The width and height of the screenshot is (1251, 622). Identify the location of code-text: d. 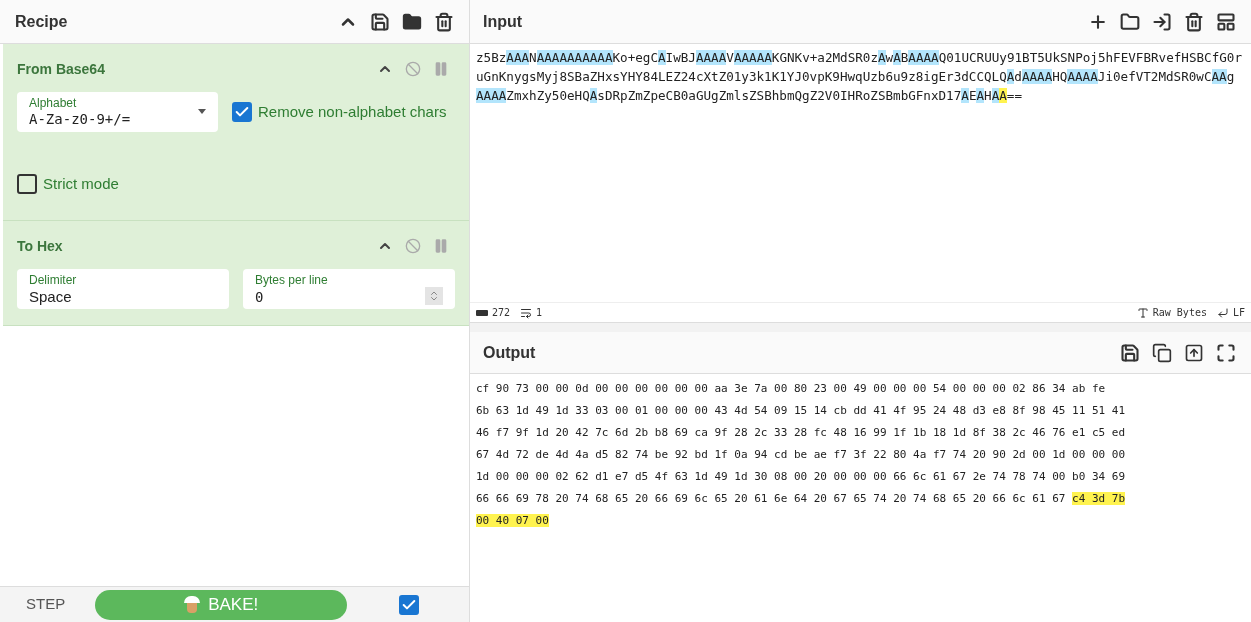
(1018, 76).